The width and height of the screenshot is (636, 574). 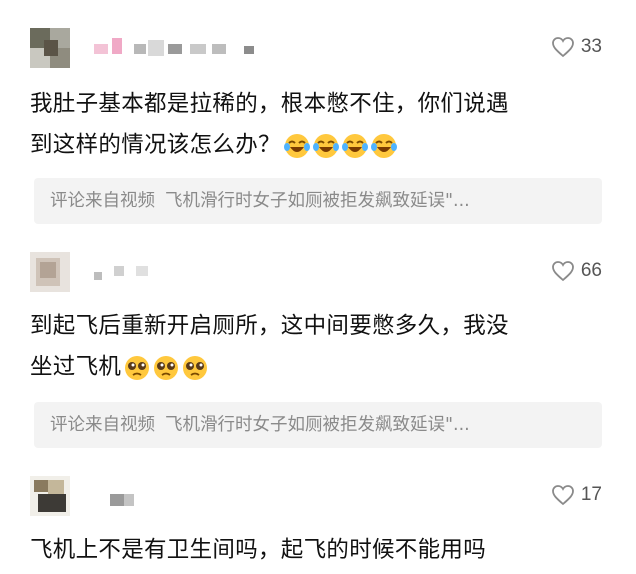 What do you see at coordinates (269, 326) in the screenshot?
I see `comment-text-line: 到起飞后重新开启厕所，这中间要憋多久，我没` at bounding box center [269, 326].